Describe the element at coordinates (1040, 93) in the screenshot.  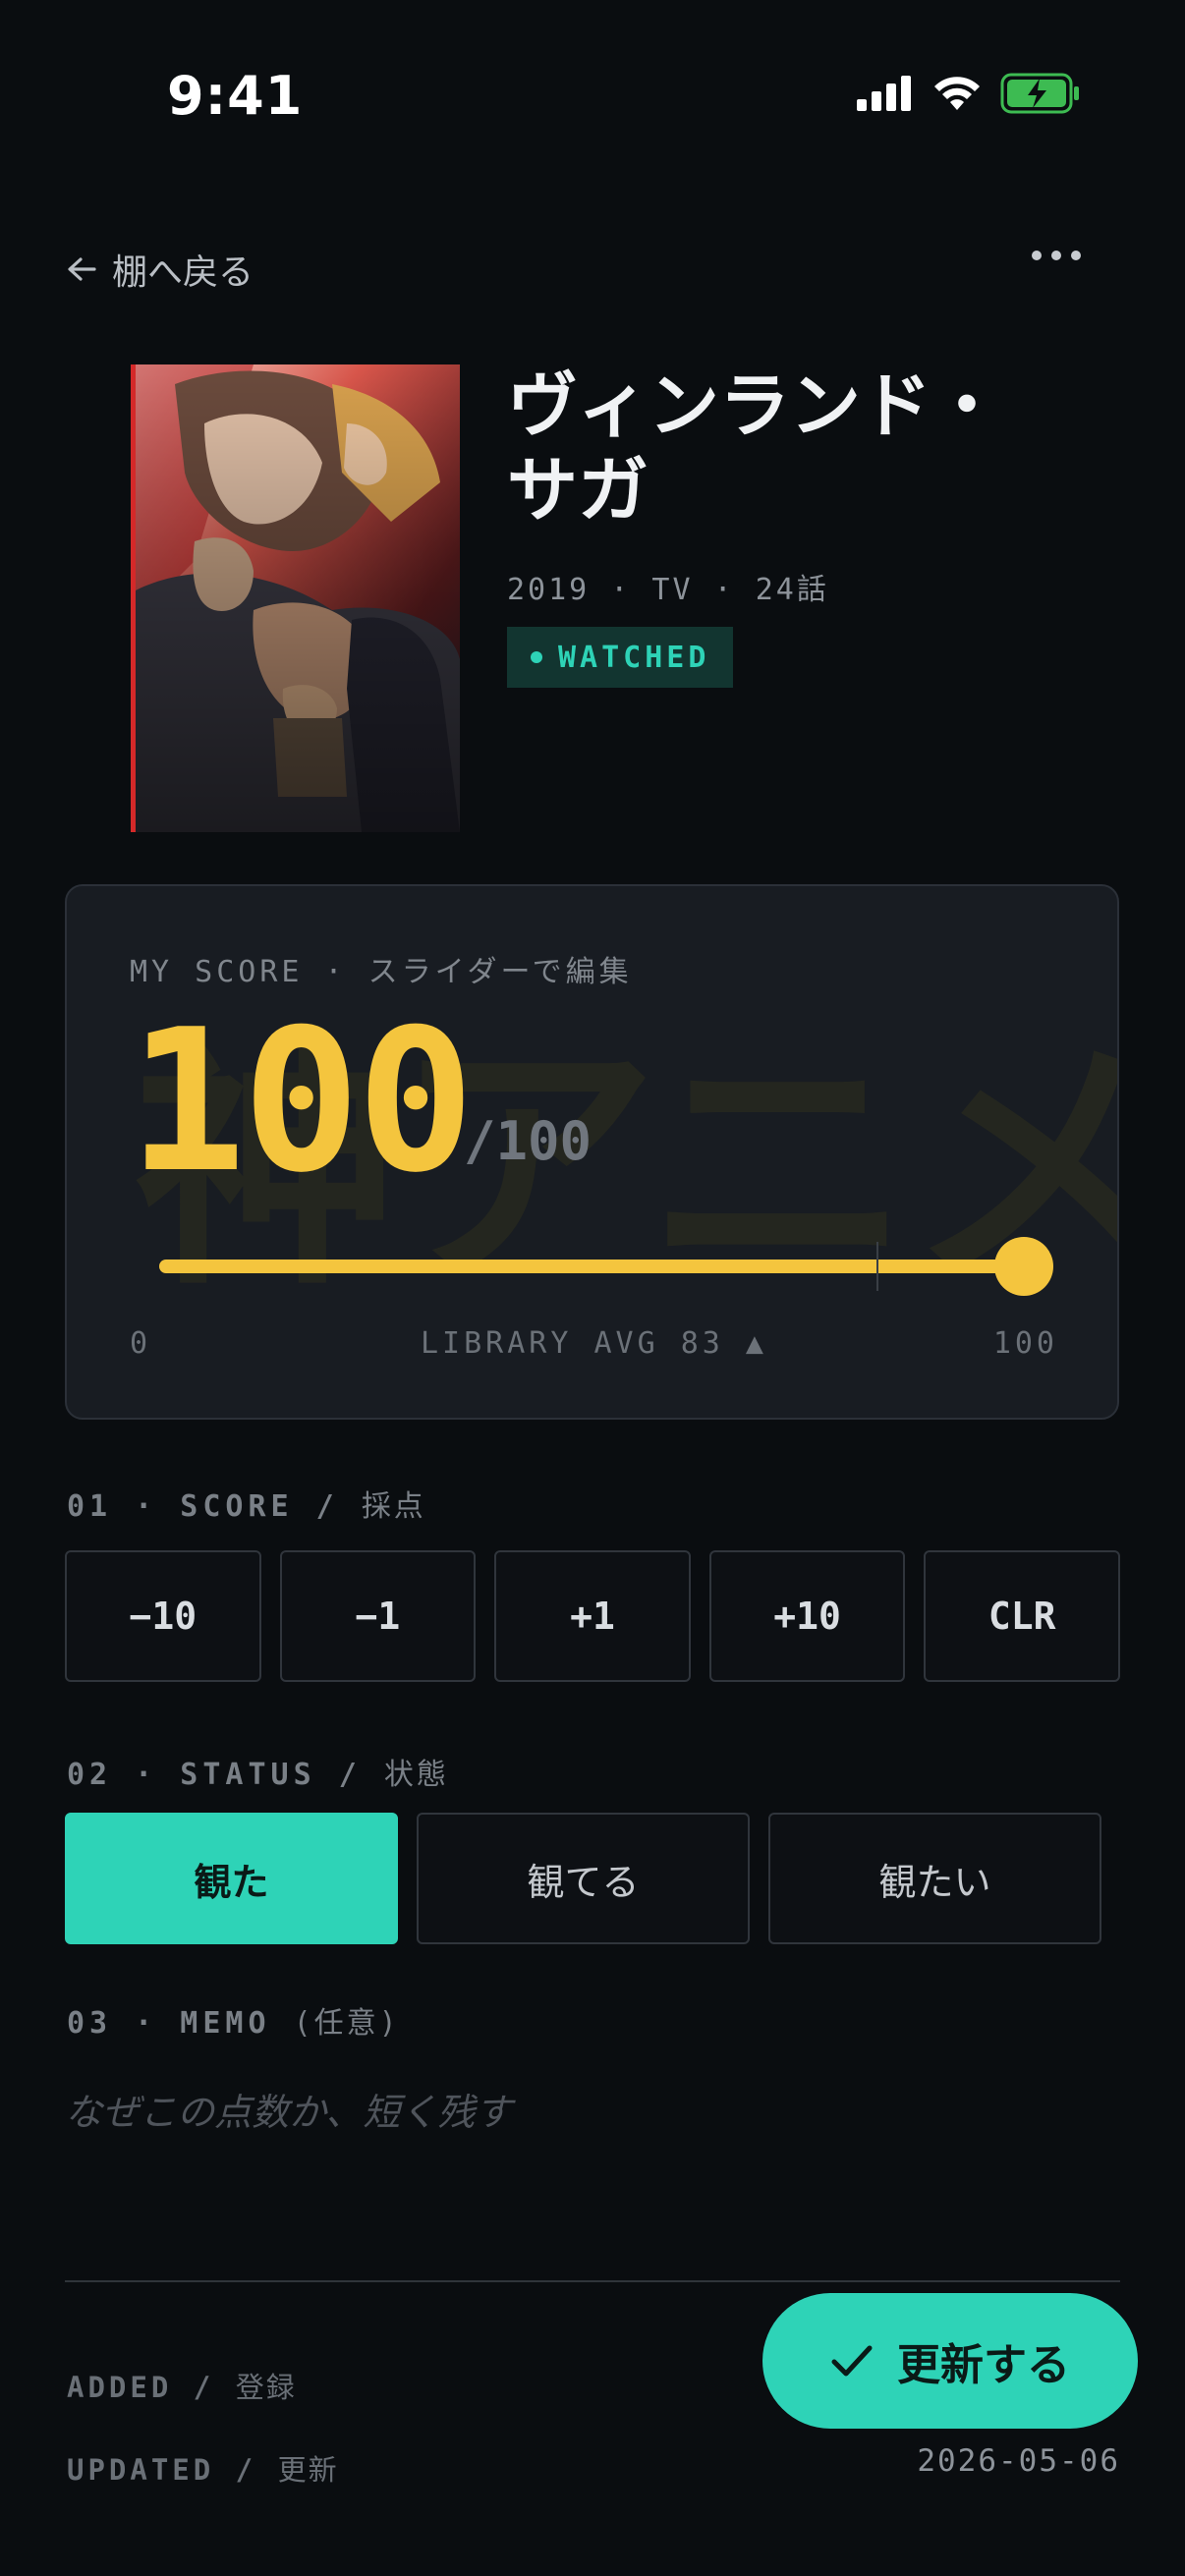
I see `battery-charging-icon` at that location.